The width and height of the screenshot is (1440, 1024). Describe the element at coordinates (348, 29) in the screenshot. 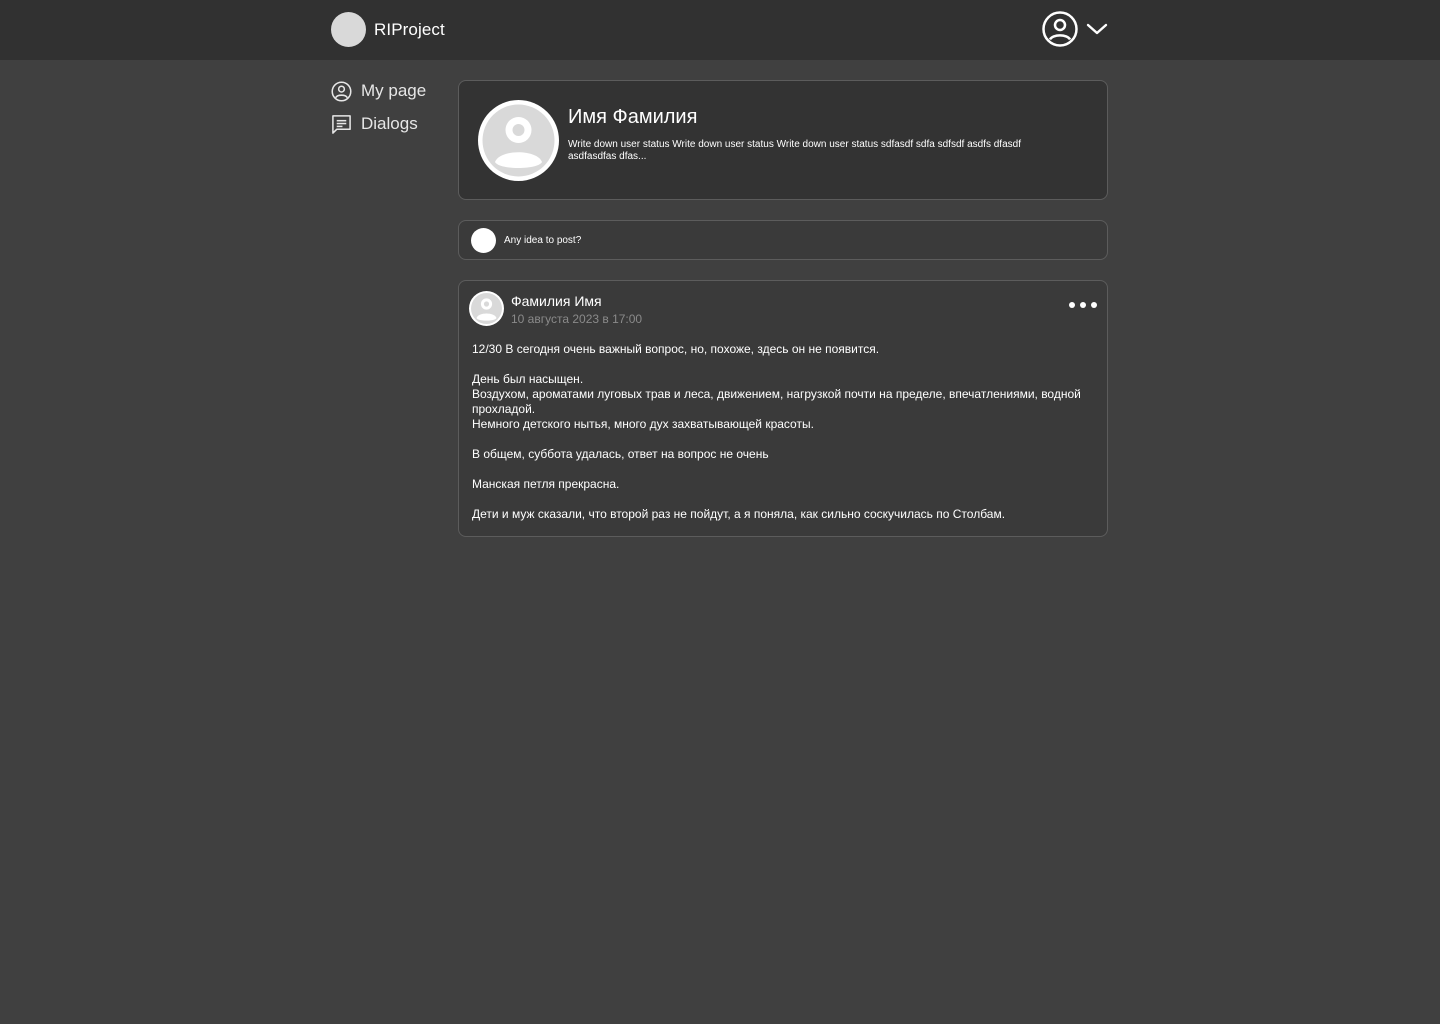

I see `logo-circle-icon` at that location.